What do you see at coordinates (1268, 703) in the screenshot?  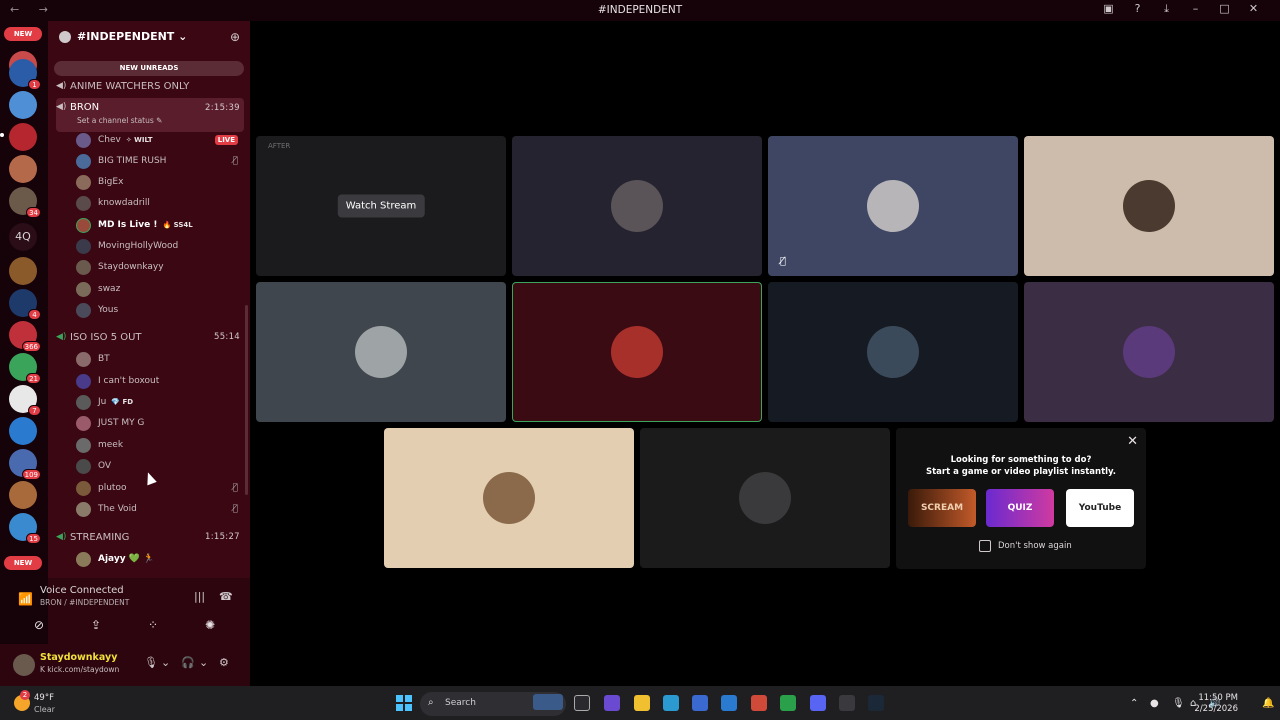 I see `notifications-icon: 🔔` at bounding box center [1268, 703].